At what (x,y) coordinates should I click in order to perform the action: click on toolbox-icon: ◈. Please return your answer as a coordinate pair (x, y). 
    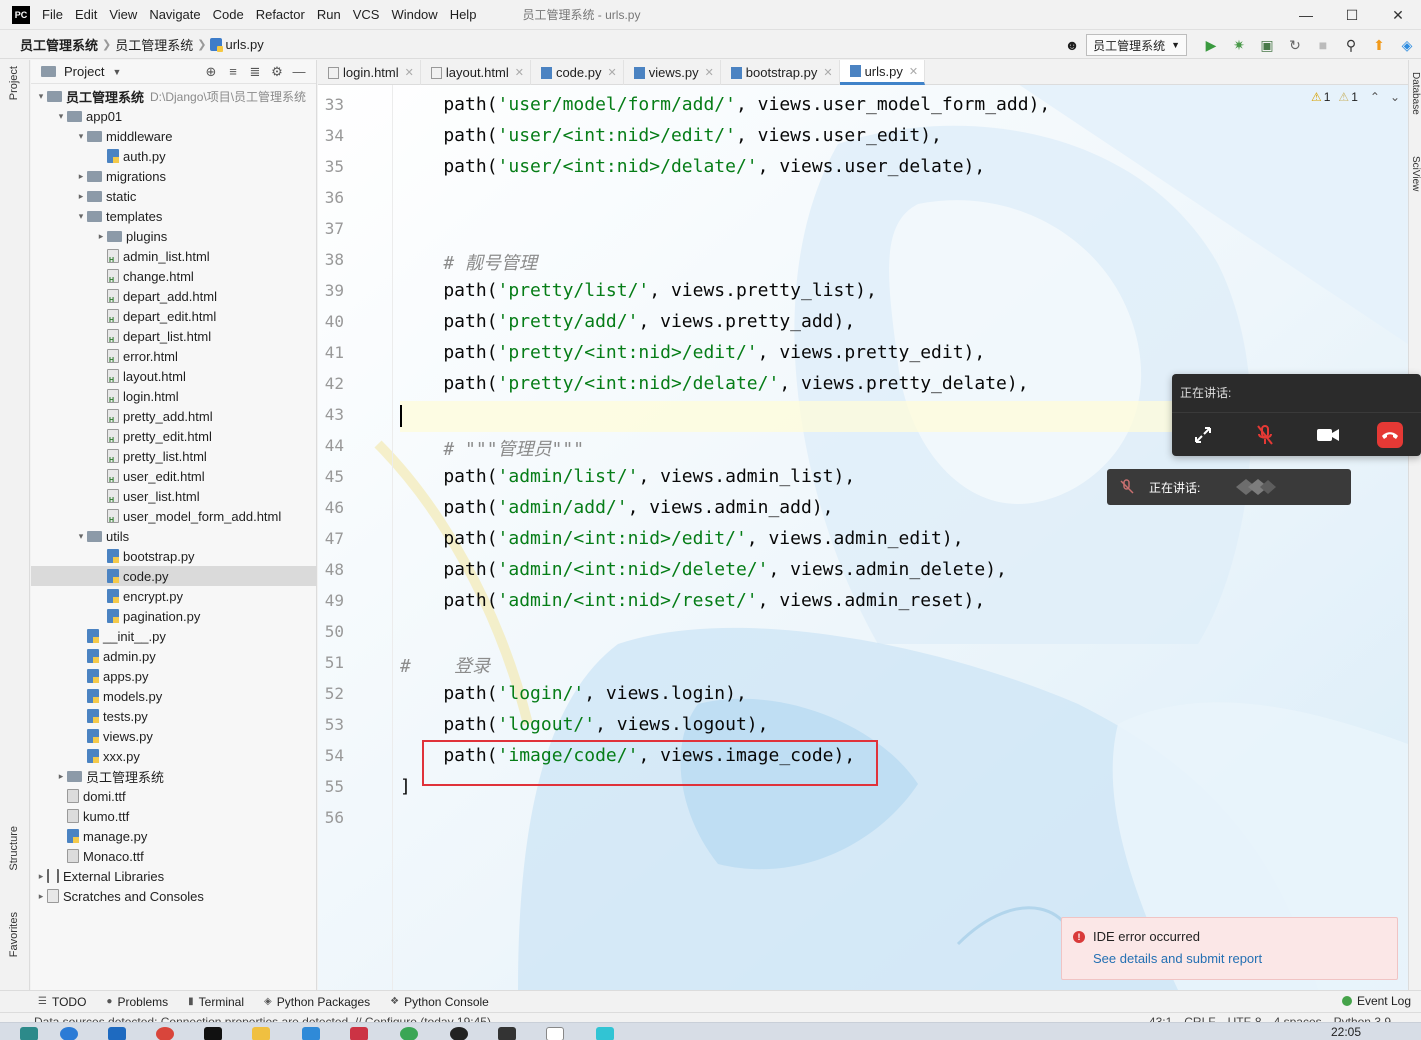
    Looking at the image, I should click on (1407, 45).